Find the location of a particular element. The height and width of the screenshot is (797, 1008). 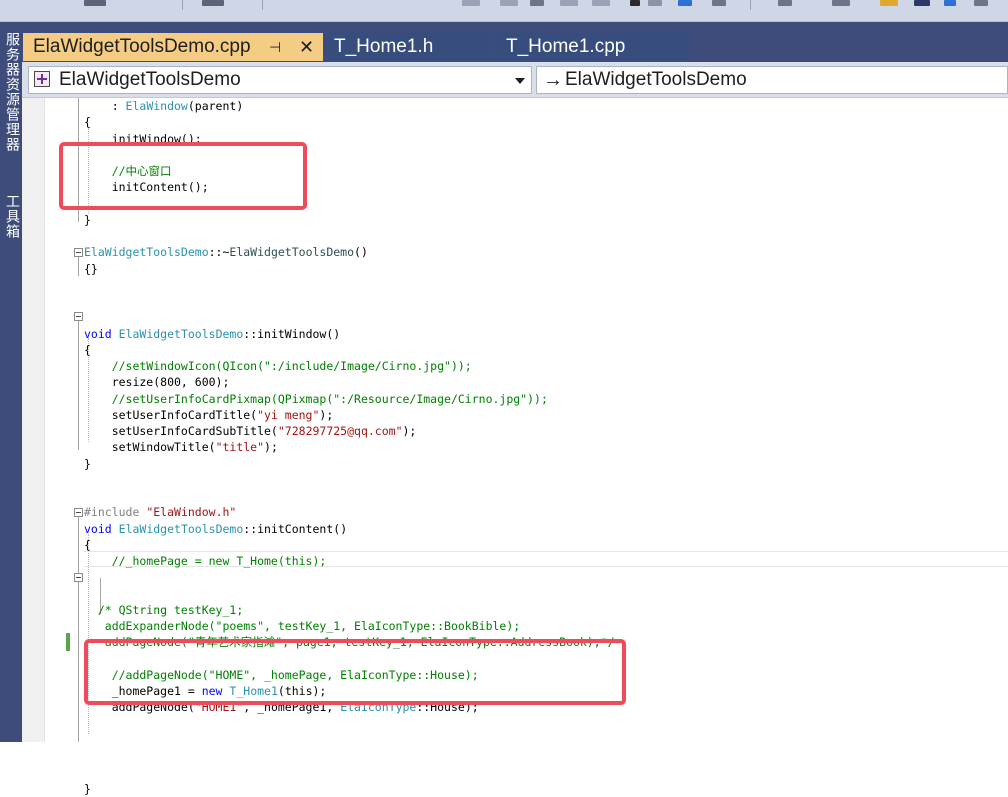

code-line: : ElaWindow(parent) is located at coordinates (164, 106).